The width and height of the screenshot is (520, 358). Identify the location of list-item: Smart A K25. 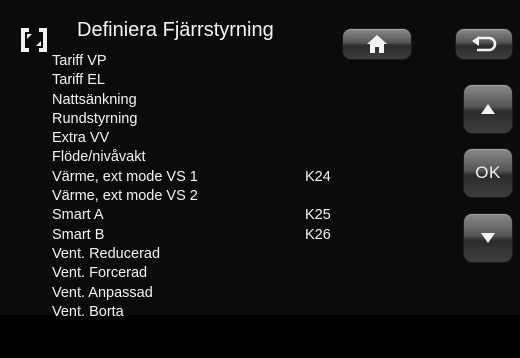
(170, 215).